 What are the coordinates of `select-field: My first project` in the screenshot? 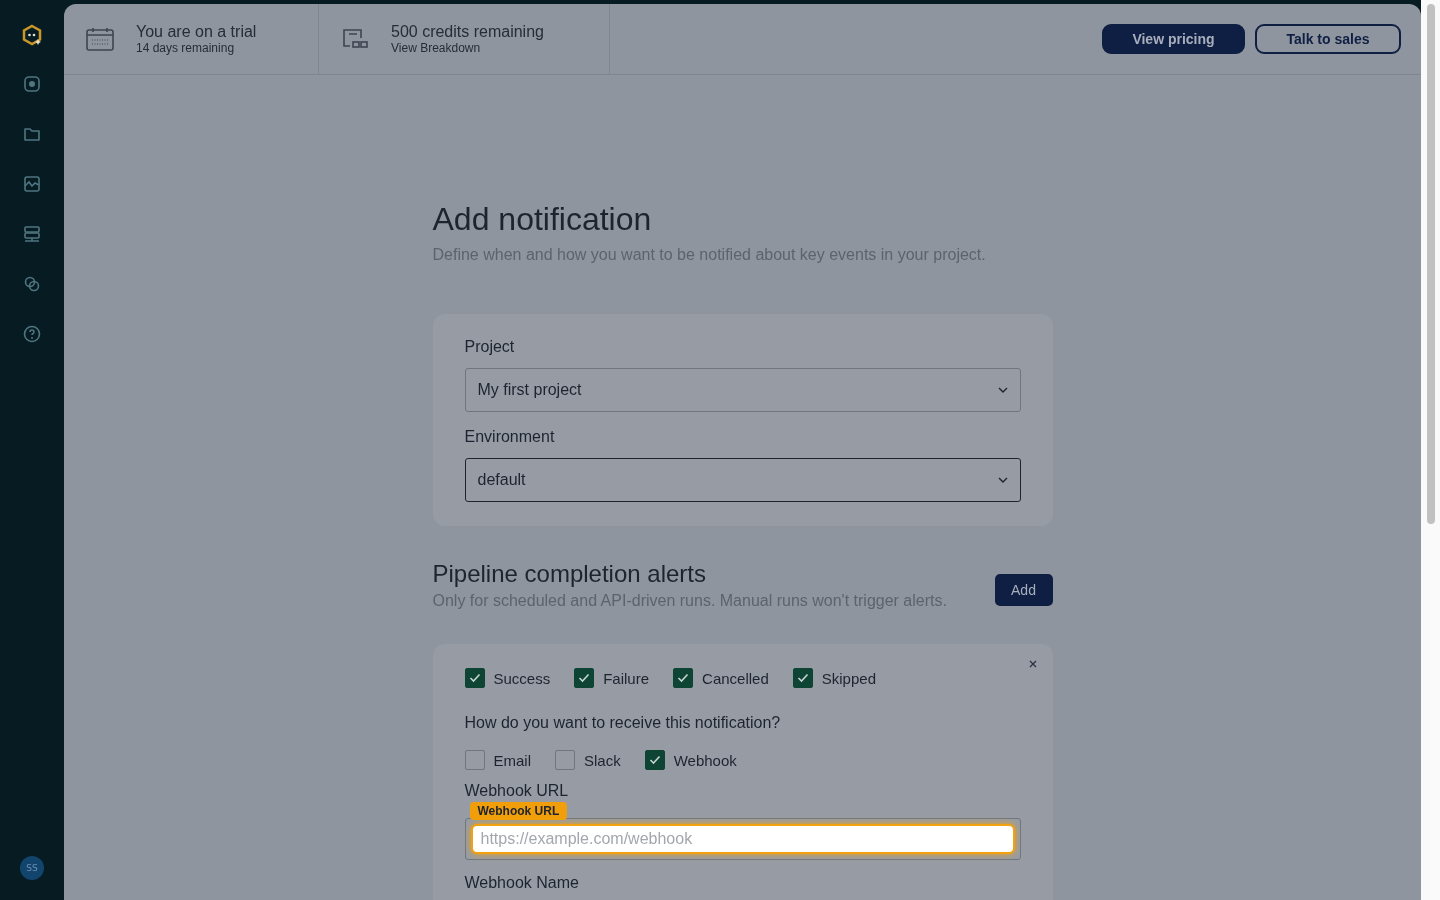 It's located at (742, 390).